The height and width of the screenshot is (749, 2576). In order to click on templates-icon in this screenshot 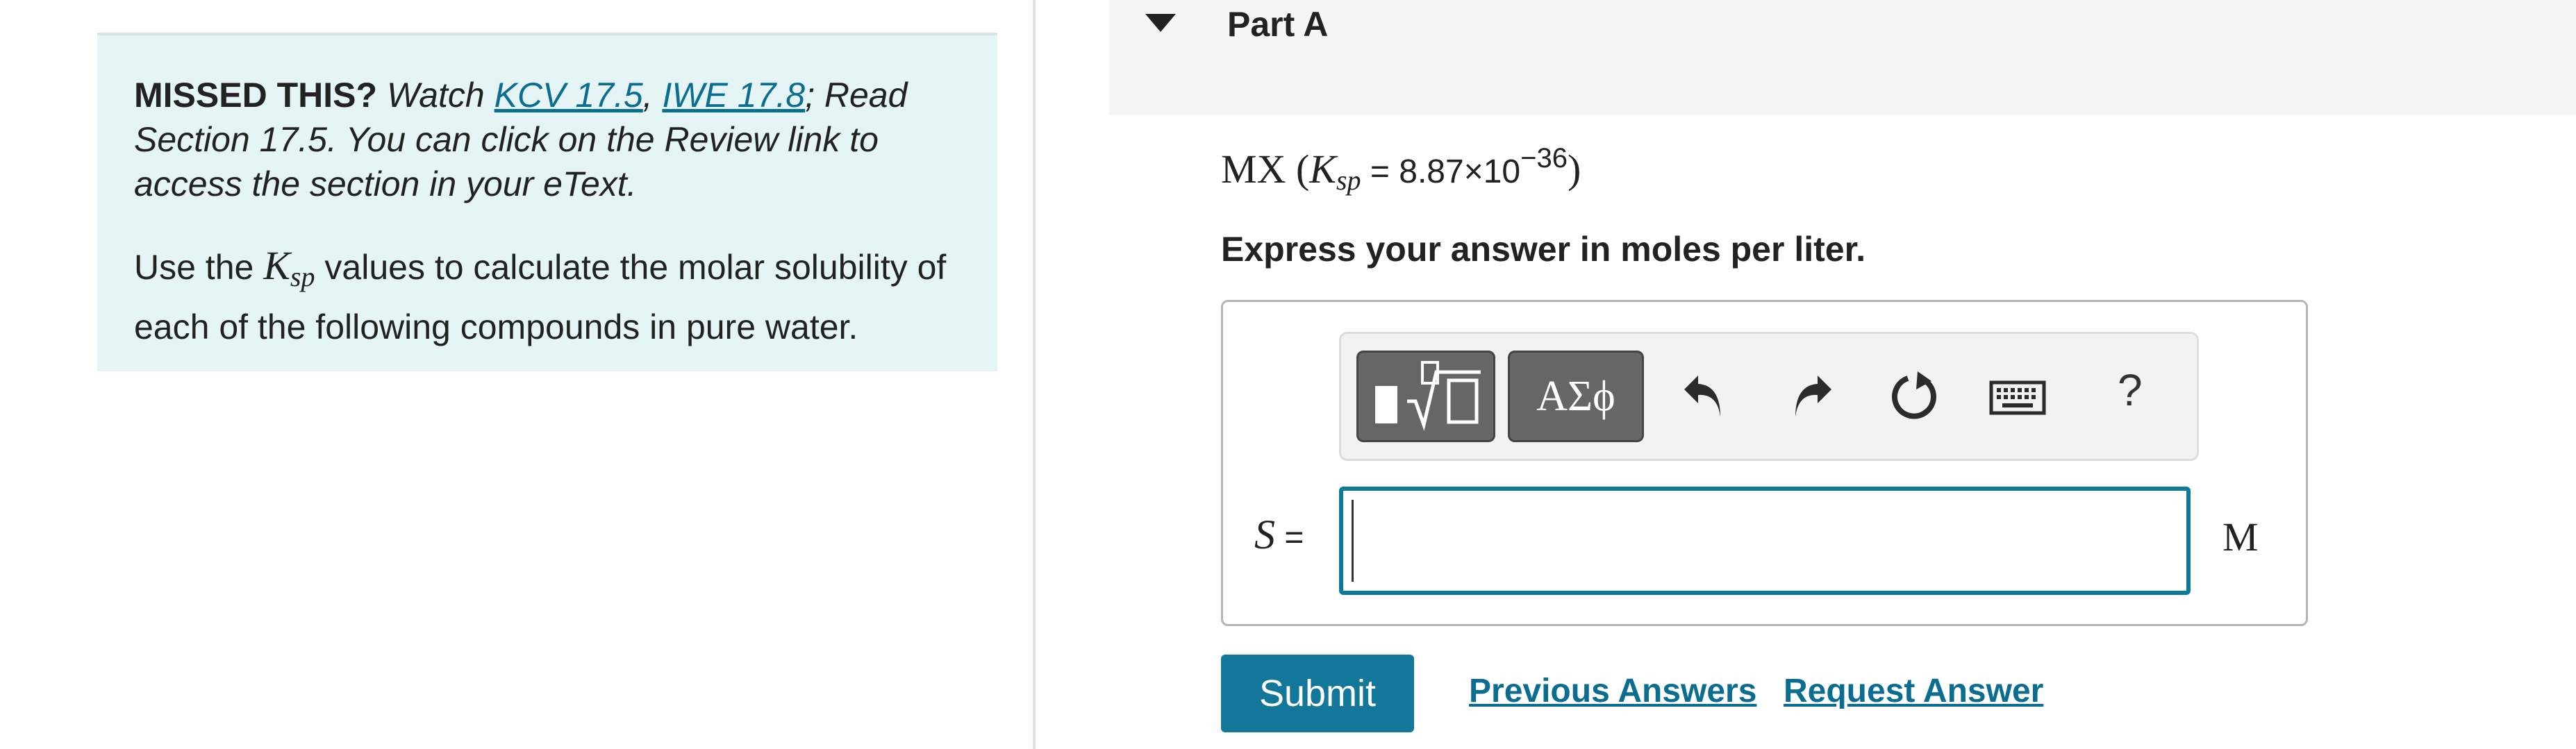, I will do `click(1428, 396)`.